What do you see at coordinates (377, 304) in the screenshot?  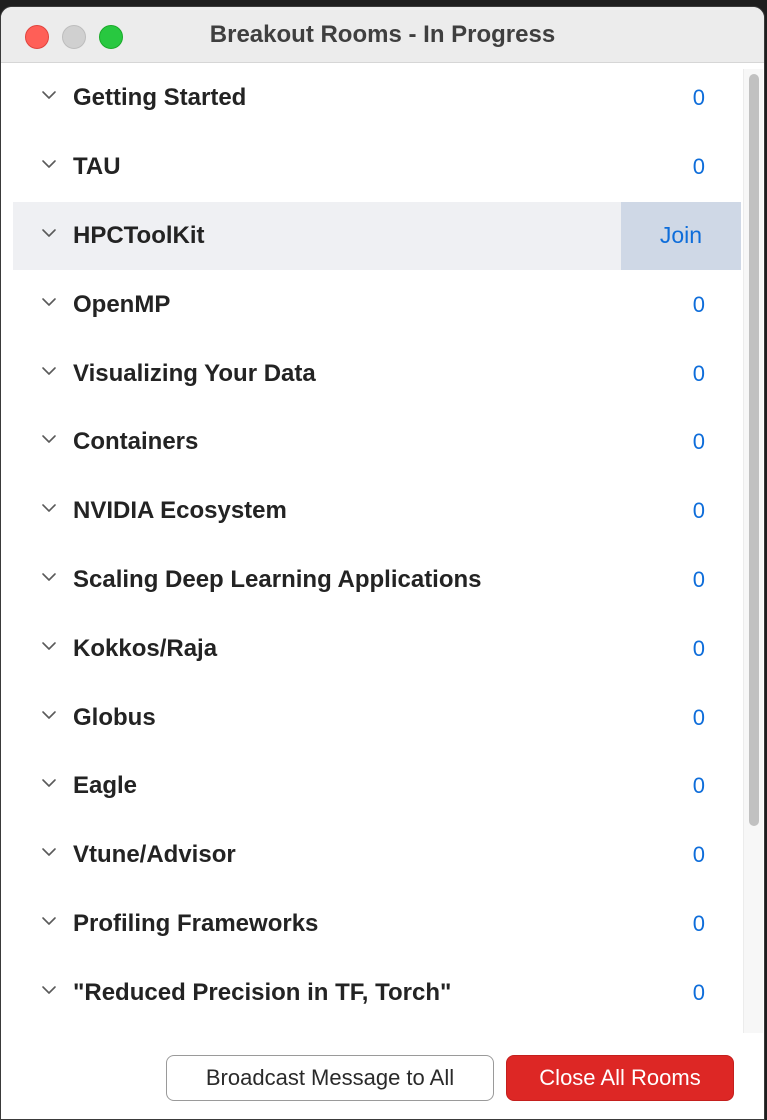 I see `room-row: OpenMP 0` at bounding box center [377, 304].